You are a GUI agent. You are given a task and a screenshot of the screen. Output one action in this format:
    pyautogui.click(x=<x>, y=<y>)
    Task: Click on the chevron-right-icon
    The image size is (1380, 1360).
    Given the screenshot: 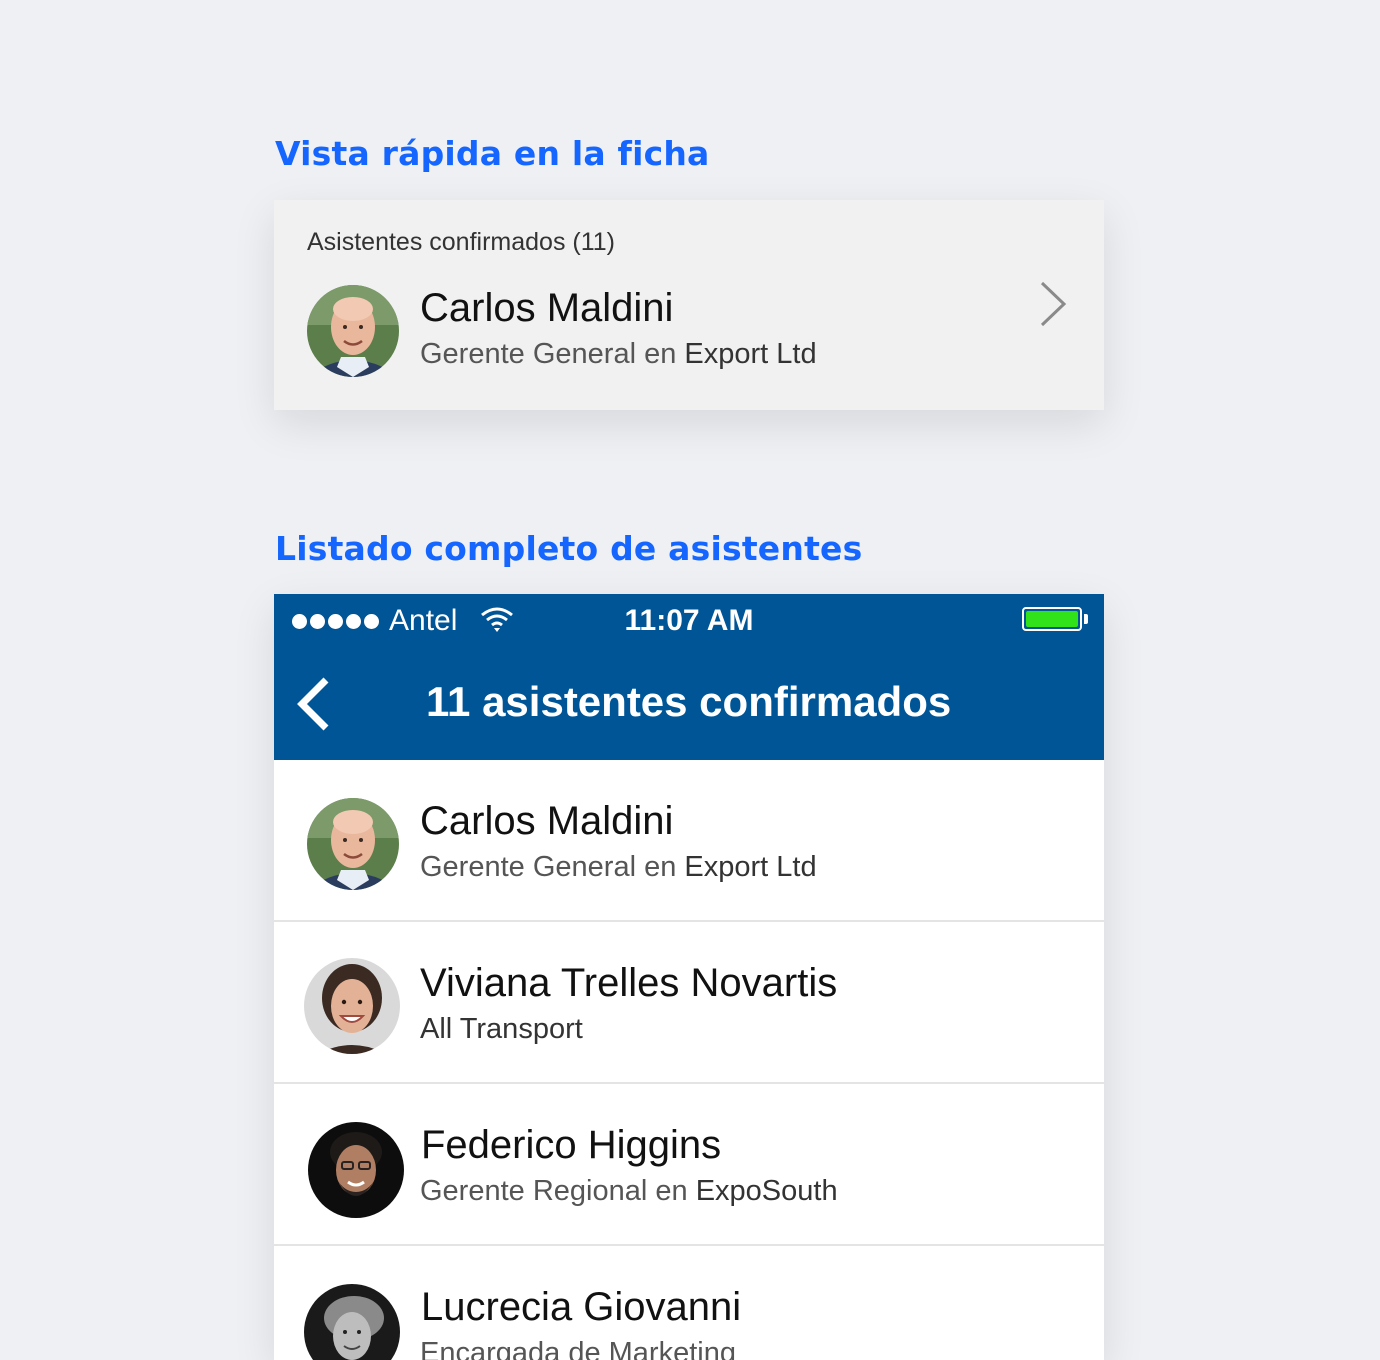 What is the action you would take?
    pyautogui.click(x=1052, y=304)
    